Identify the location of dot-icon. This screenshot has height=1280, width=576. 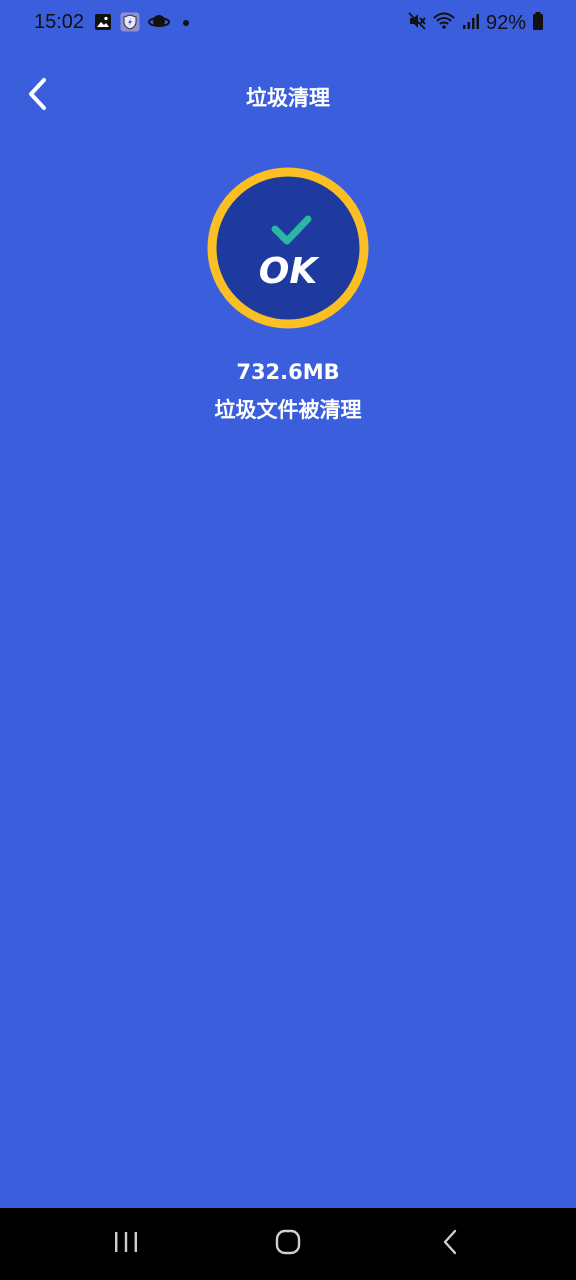
(186, 24).